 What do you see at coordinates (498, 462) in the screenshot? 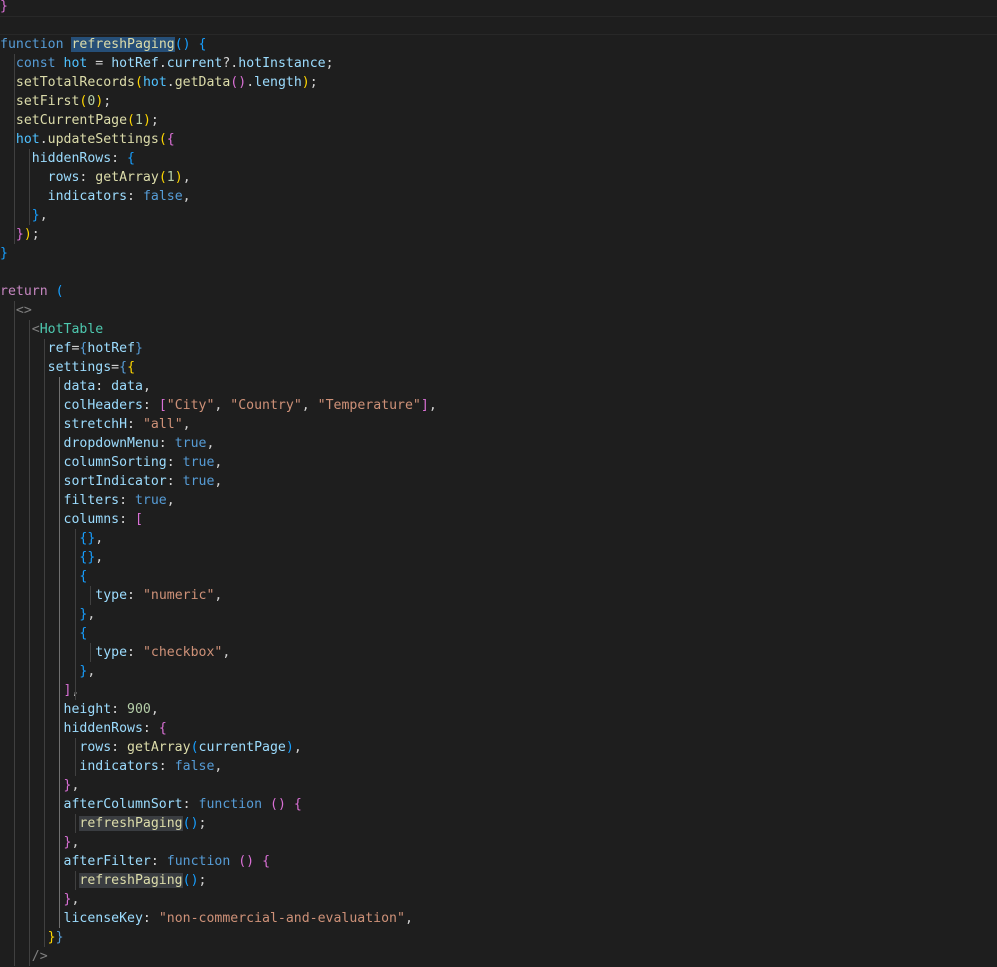
I see `code-line: columnSorting: true,` at bounding box center [498, 462].